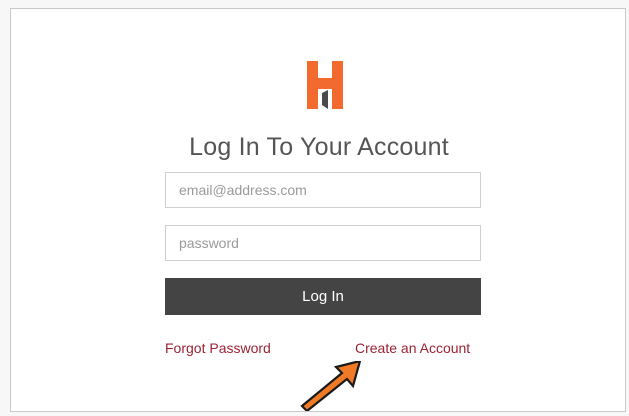 The image size is (629, 416). I want to click on page-title: Log In To Your Account, so click(319, 147).